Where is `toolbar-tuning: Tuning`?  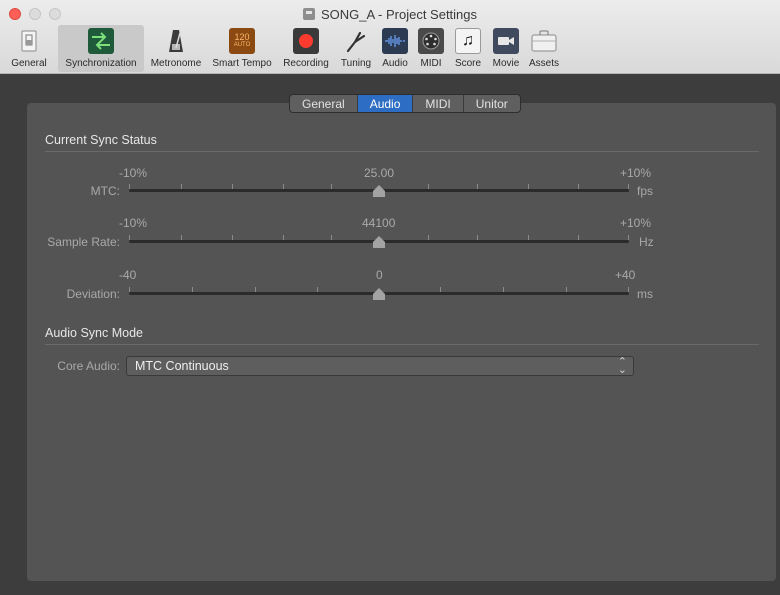
toolbar-tuning: Tuning is located at coordinates (356, 48).